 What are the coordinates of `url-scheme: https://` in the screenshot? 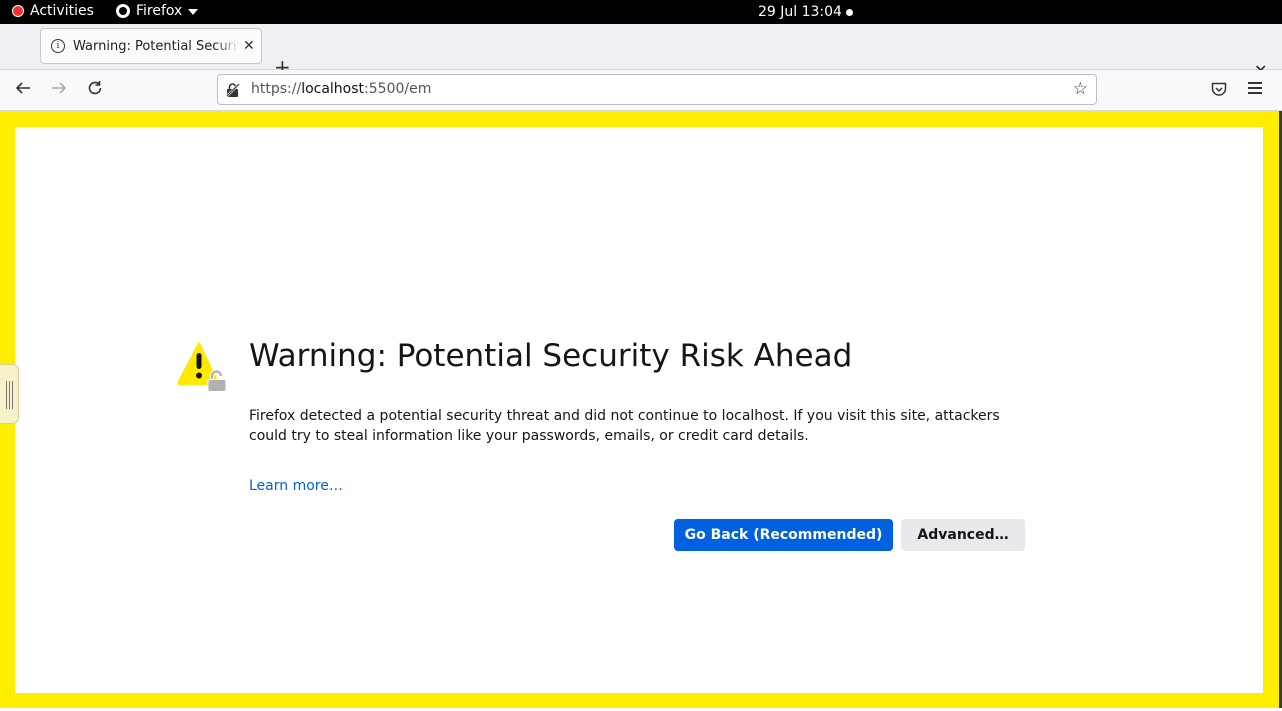 It's located at (276, 89).